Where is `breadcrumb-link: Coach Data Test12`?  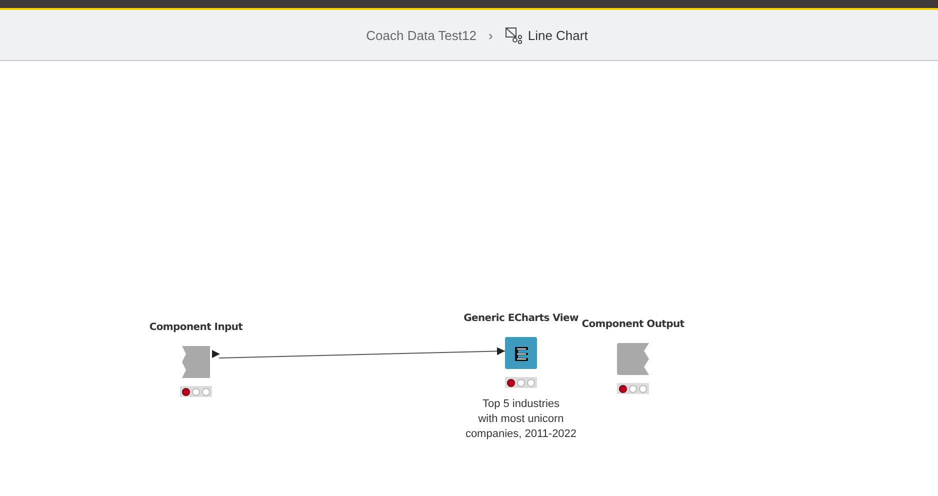 breadcrumb-link: Coach Data Test12 is located at coordinates (421, 35).